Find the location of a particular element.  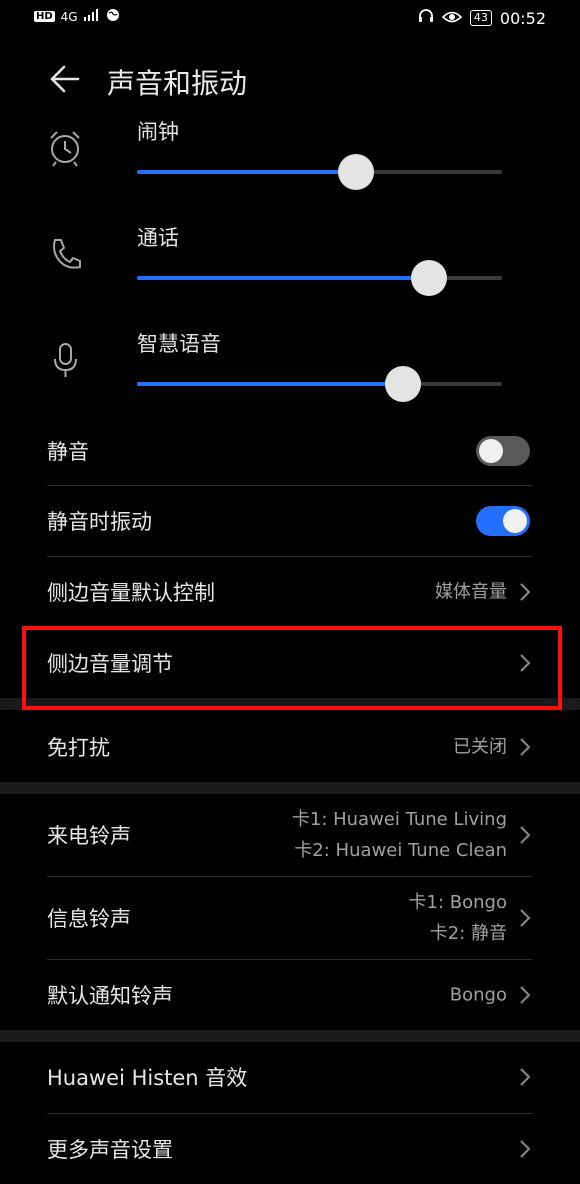

highlight-box is located at coordinates (292, 668).